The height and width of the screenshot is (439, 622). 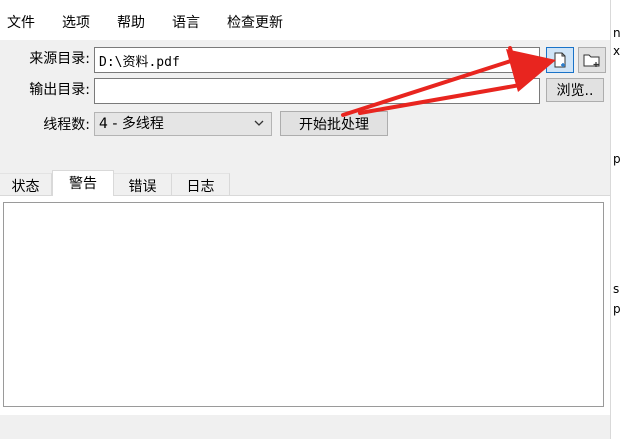 I want to click on tab-warnings: 警告, so click(x=83, y=183).